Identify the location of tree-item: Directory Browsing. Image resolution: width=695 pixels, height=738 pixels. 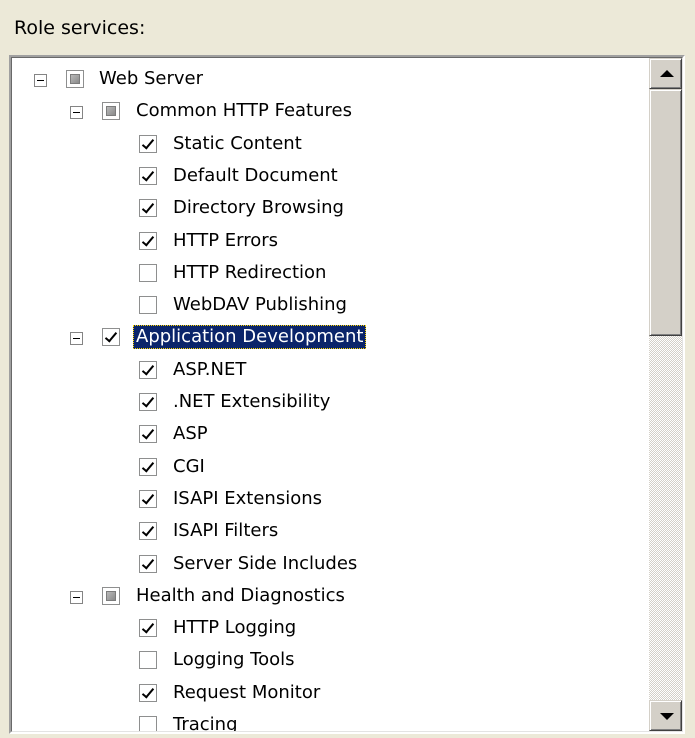
(327, 210).